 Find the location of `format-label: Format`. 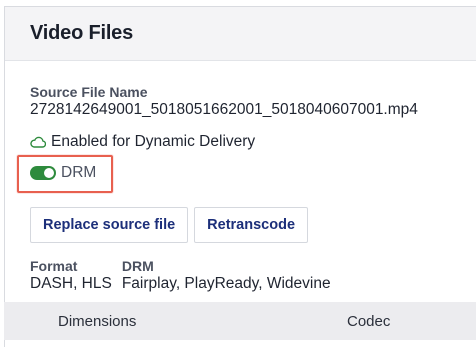

format-label: Format is located at coordinates (54, 266).